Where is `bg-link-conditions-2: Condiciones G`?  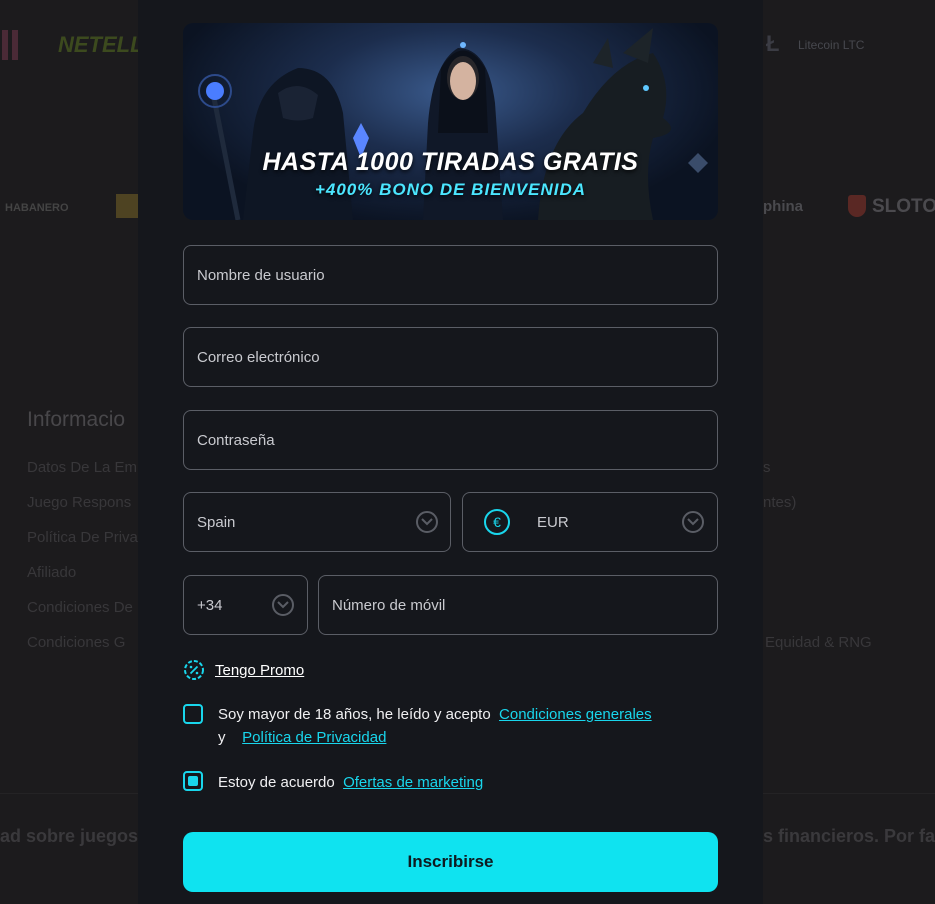
bg-link-conditions-2: Condiciones G is located at coordinates (76, 642).